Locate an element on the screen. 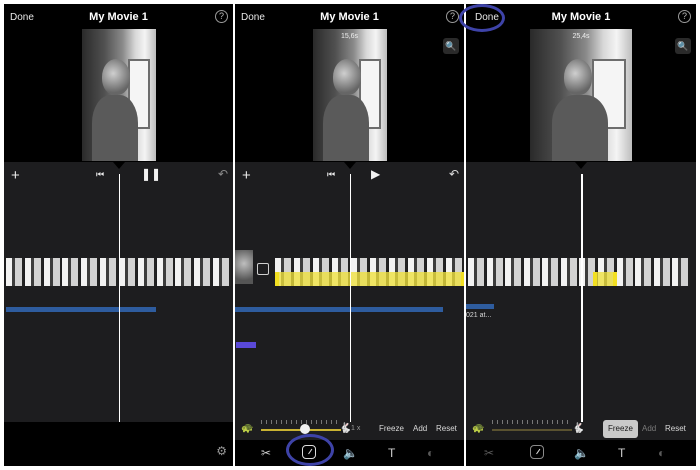 The image size is (700, 470). video-clip is located at coordinates (579, 272).